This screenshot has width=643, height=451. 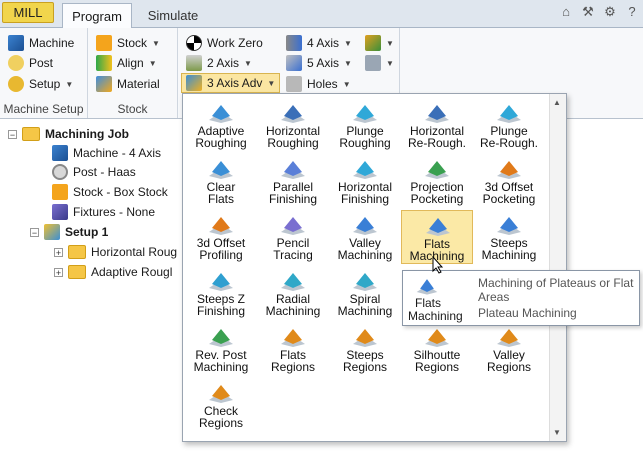 What do you see at coordinates (365, 293) in the screenshot?
I see `gallery-item-spiral-machining: Spiral Machining` at bounding box center [365, 293].